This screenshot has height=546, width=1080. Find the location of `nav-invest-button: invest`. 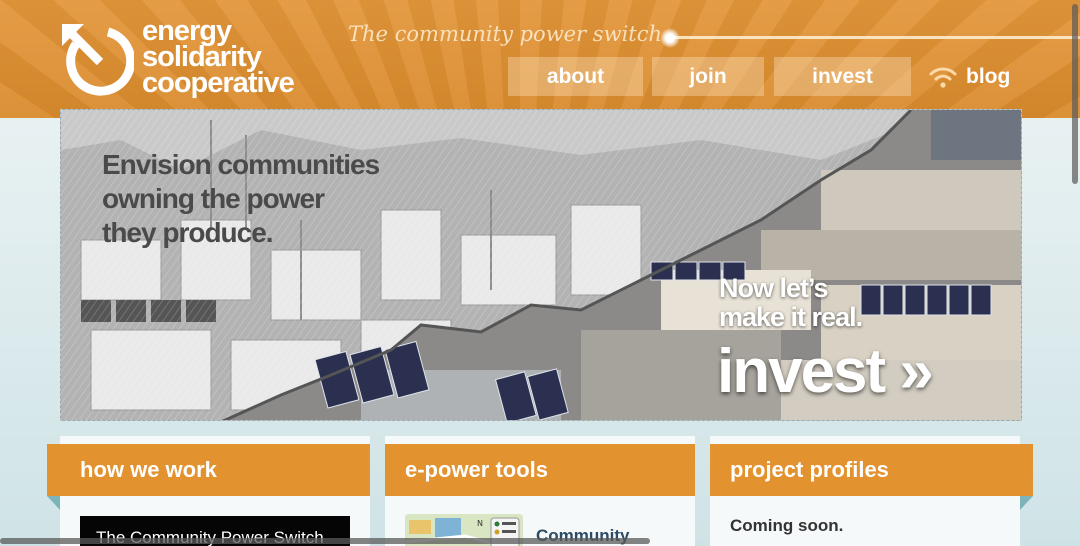

nav-invest-button: invest is located at coordinates (842, 76).